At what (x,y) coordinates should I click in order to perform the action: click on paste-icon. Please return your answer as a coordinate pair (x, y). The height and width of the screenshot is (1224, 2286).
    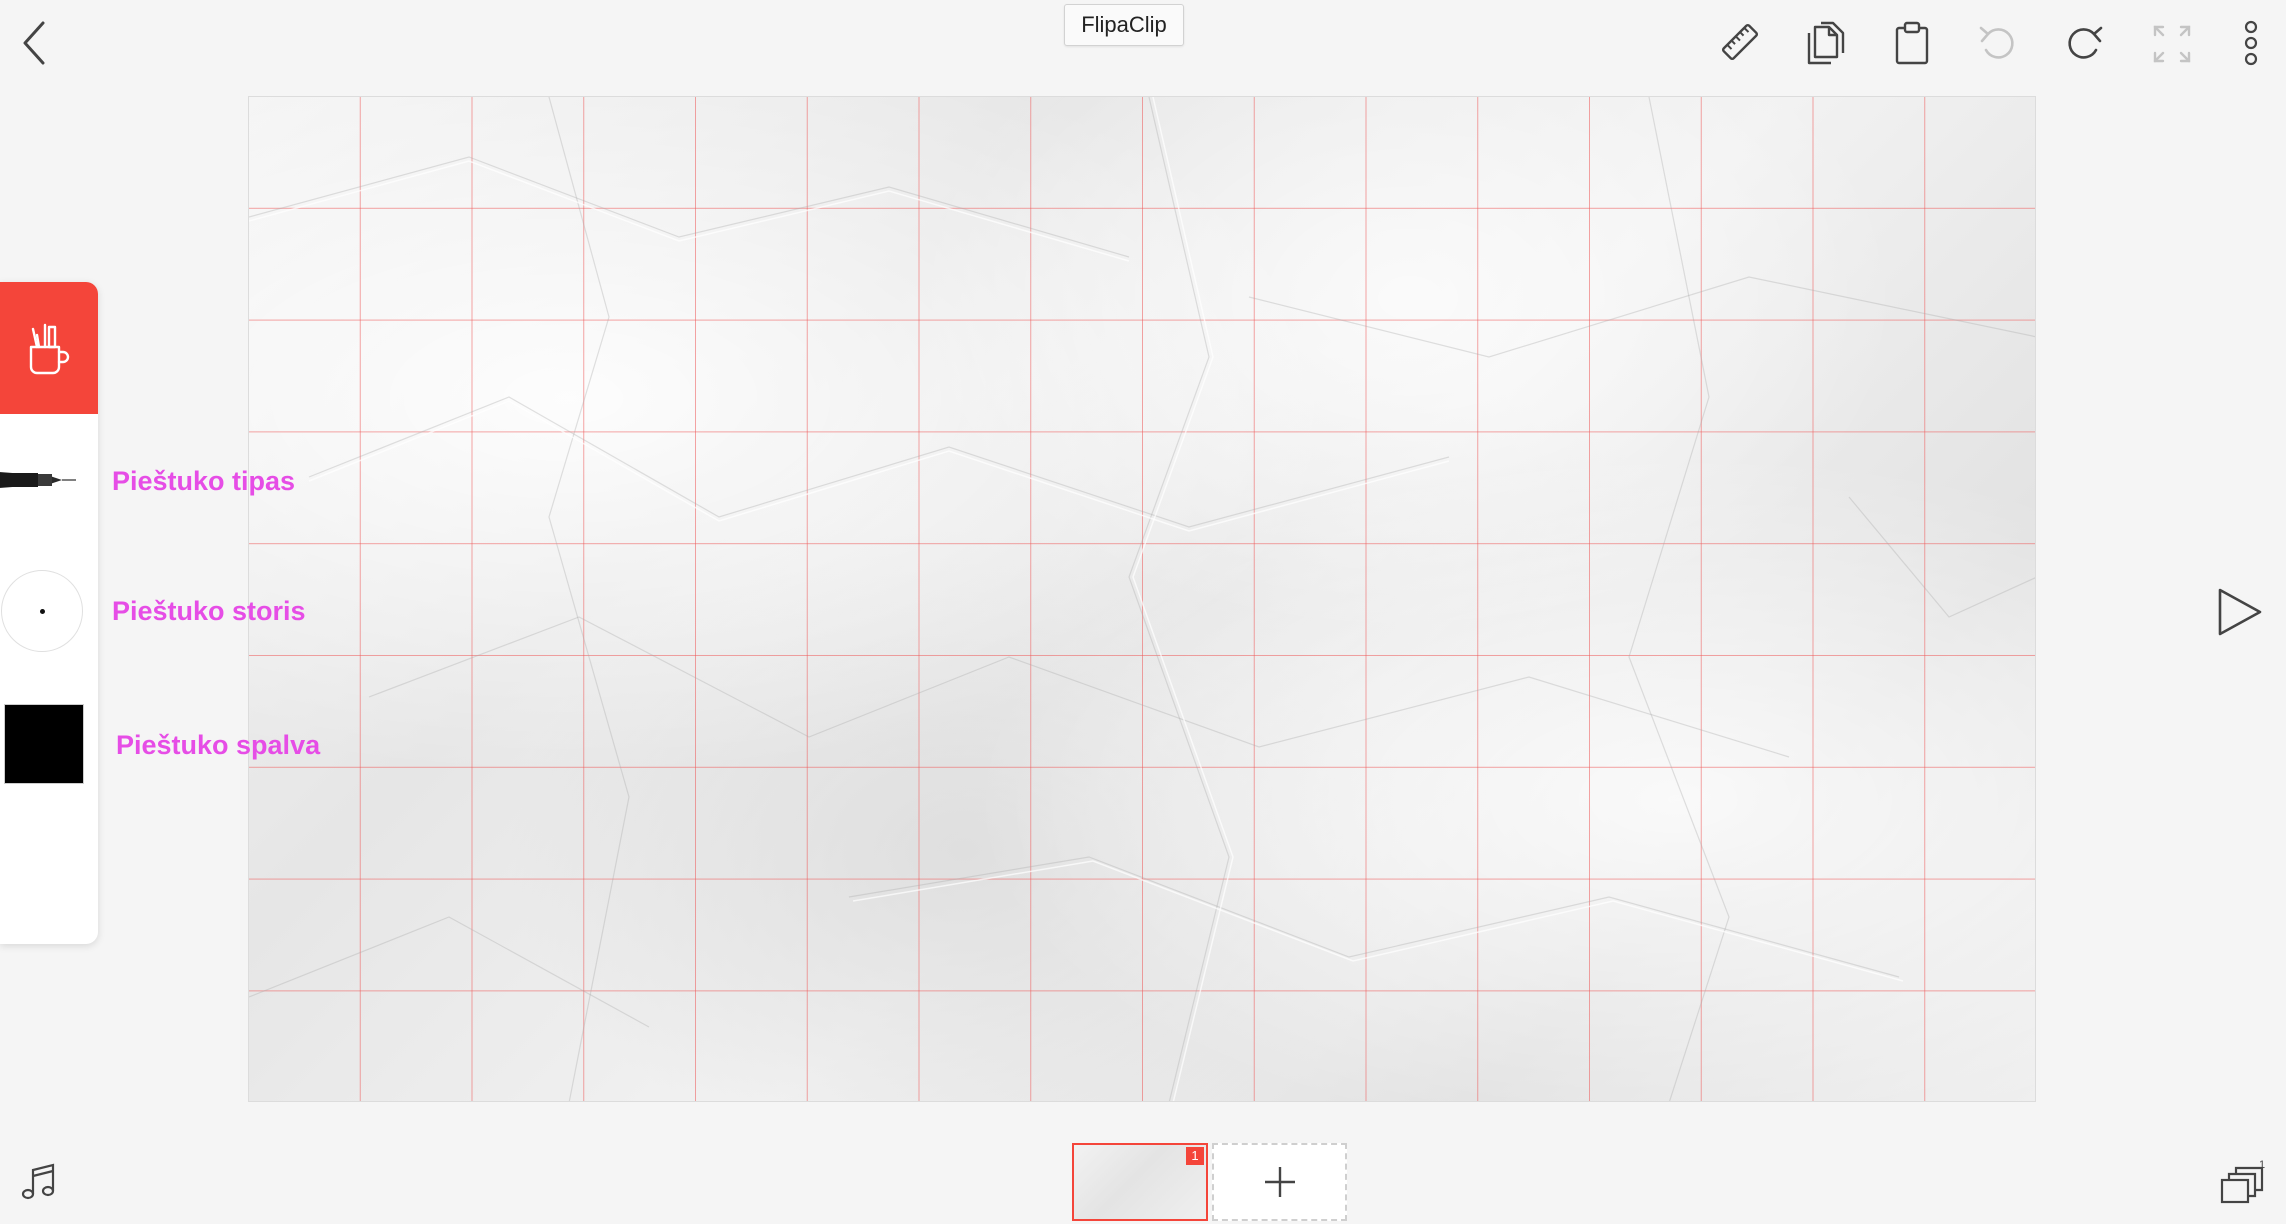
    Looking at the image, I should click on (1912, 43).